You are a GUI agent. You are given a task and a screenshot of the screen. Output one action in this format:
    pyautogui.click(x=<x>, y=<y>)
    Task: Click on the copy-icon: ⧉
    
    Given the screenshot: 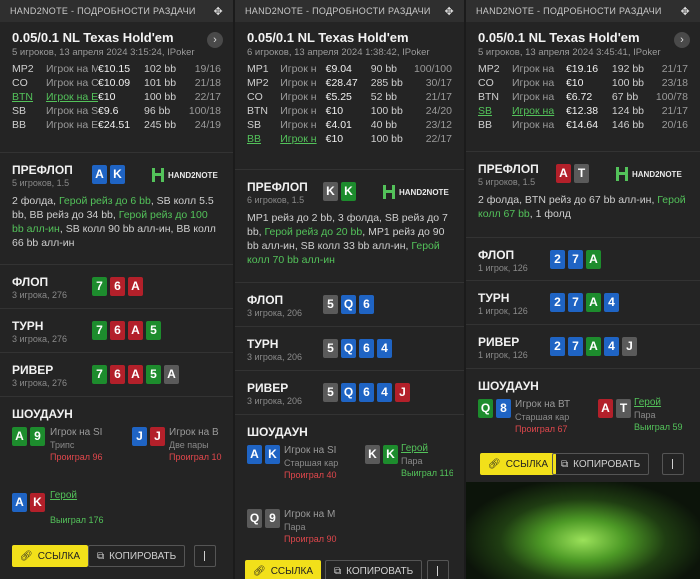 What is the action you would take?
    pyautogui.click(x=101, y=556)
    